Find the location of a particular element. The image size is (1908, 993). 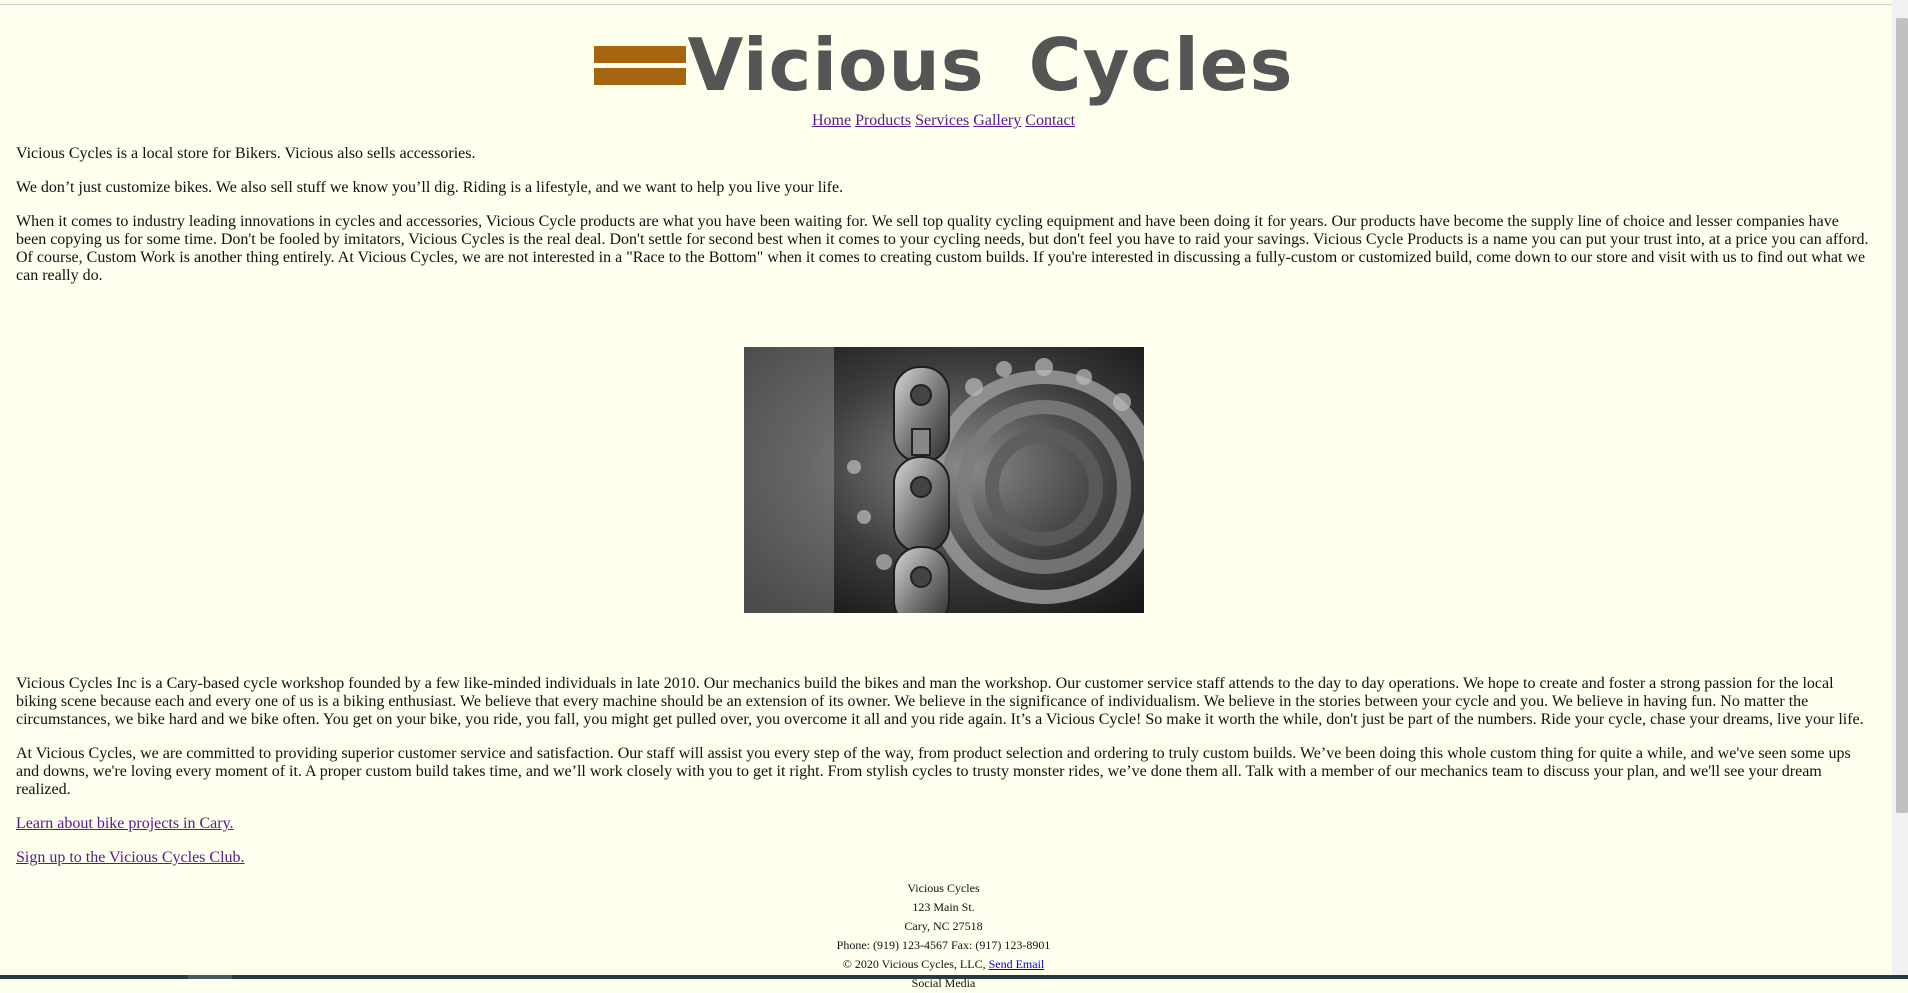

footer-copyright-line: © 2020 Vicious Cycles, LLC, Send Email is located at coordinates (943, 964).